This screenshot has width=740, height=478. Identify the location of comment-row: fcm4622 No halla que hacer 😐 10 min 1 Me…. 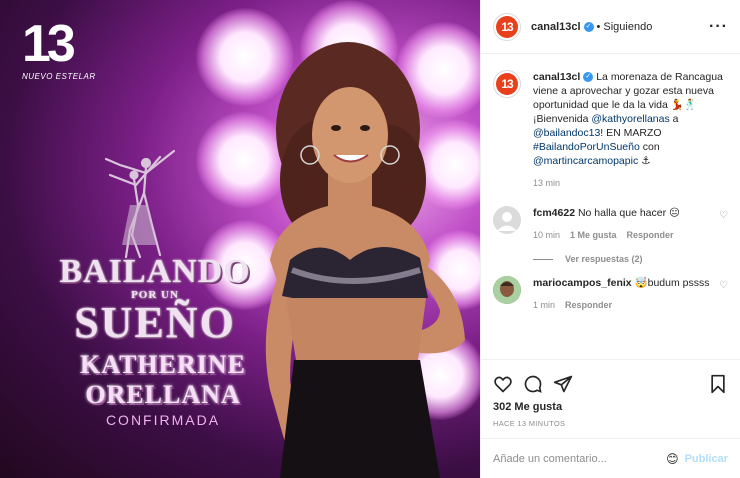
(610, 224).